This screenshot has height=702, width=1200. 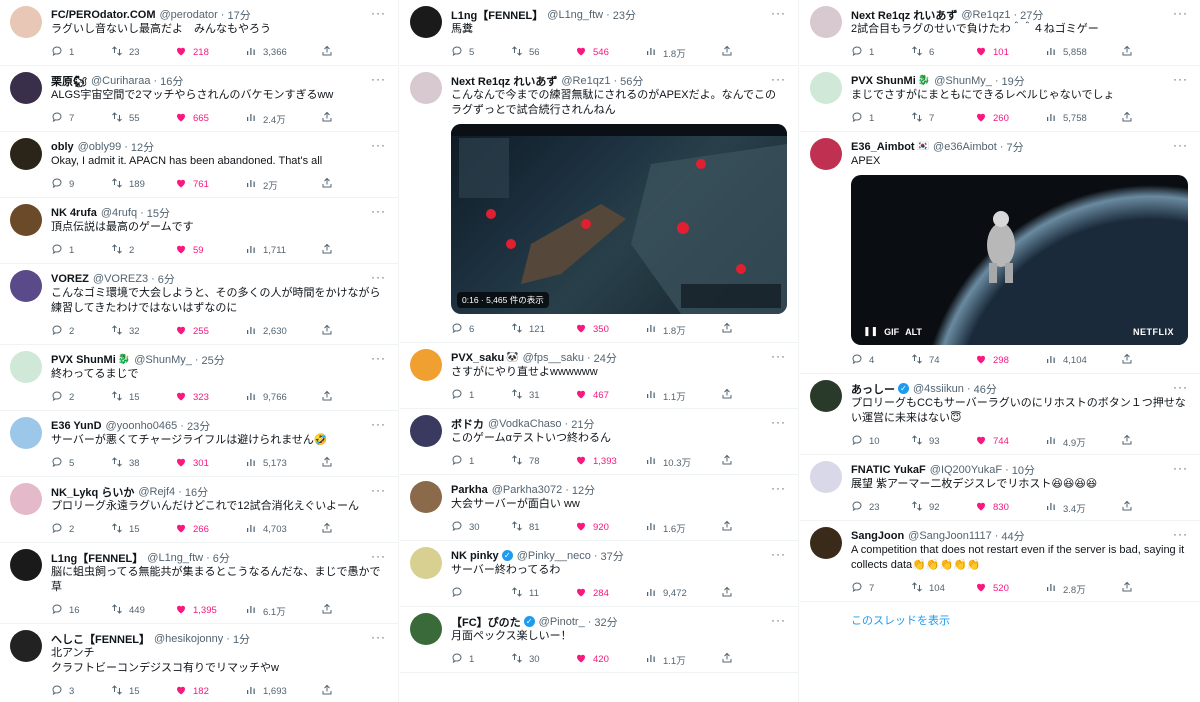 I want to click on retweet-button: 38, so click(x=125, y=463).